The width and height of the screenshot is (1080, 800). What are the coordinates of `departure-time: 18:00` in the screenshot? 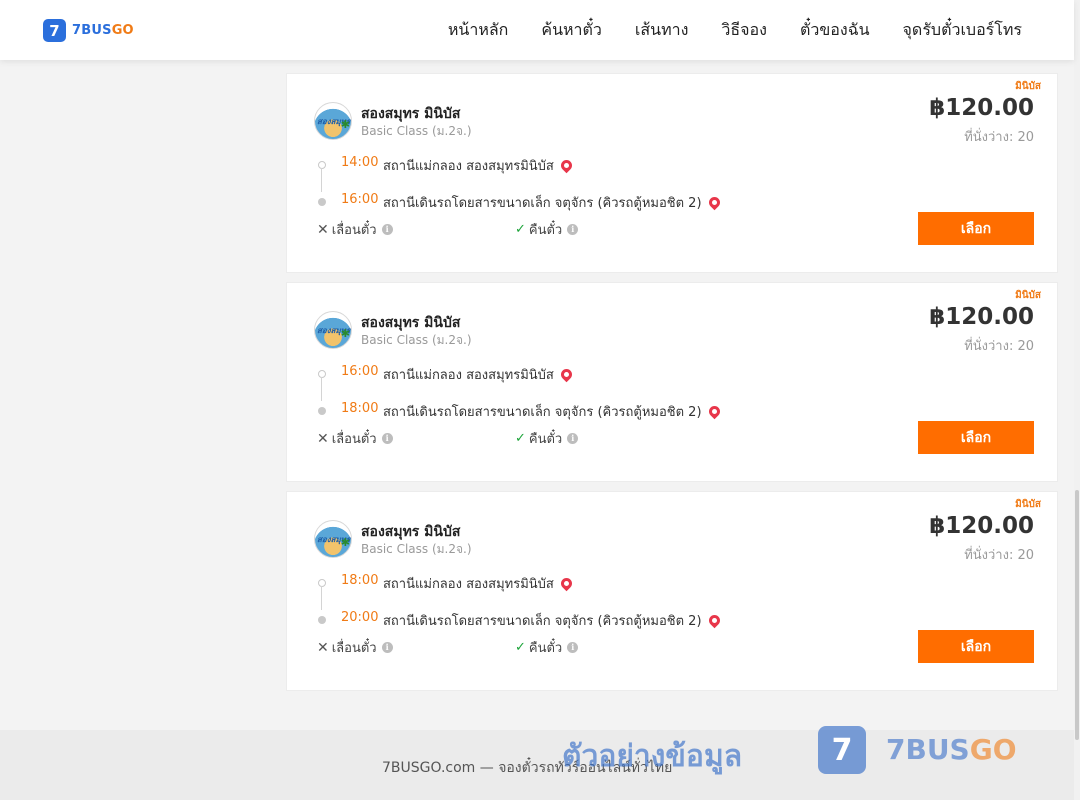 It's located at (360, 580).